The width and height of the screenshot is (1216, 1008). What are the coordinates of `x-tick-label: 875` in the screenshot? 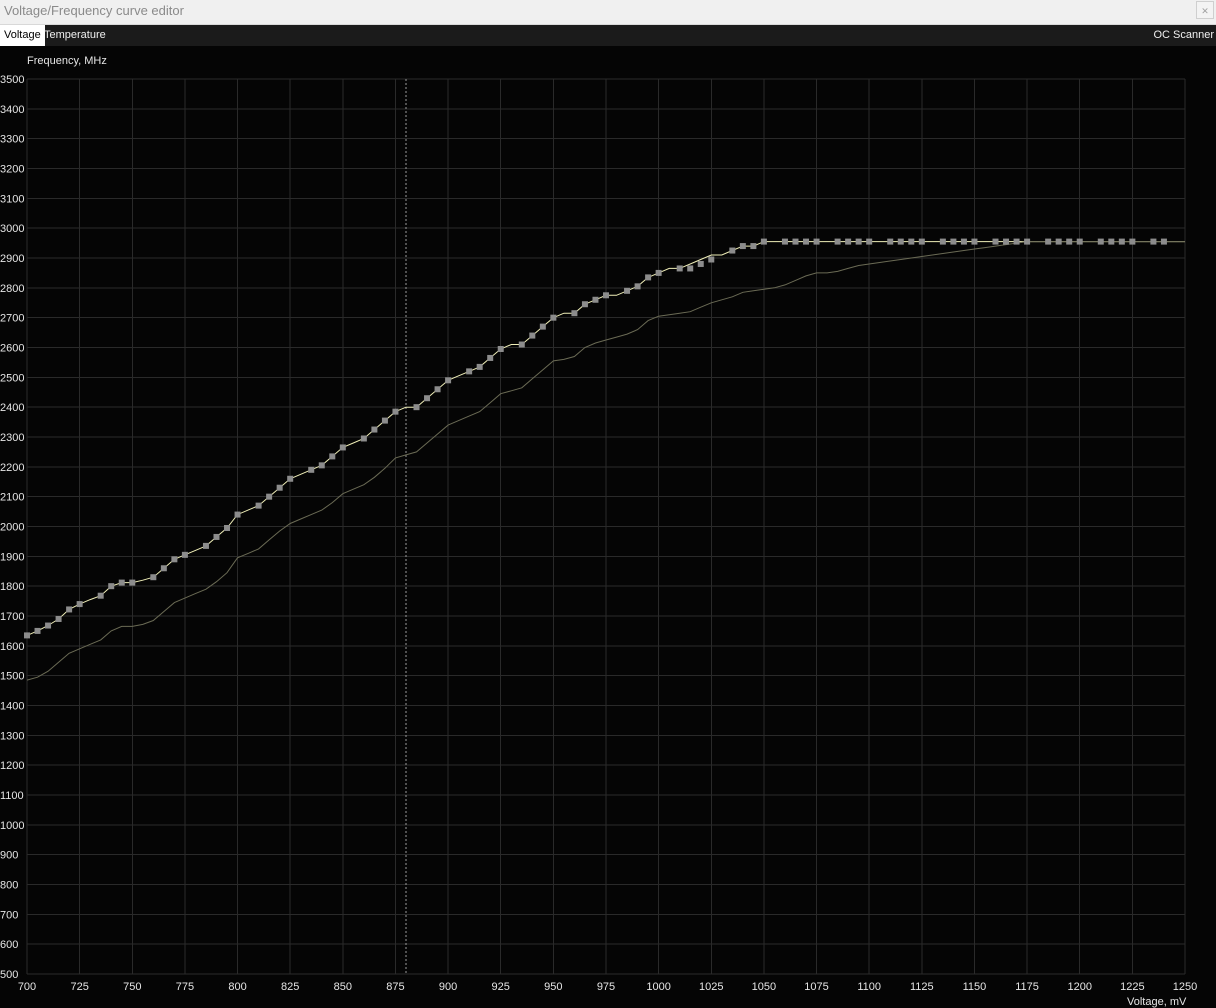 It's located at (395, 987).